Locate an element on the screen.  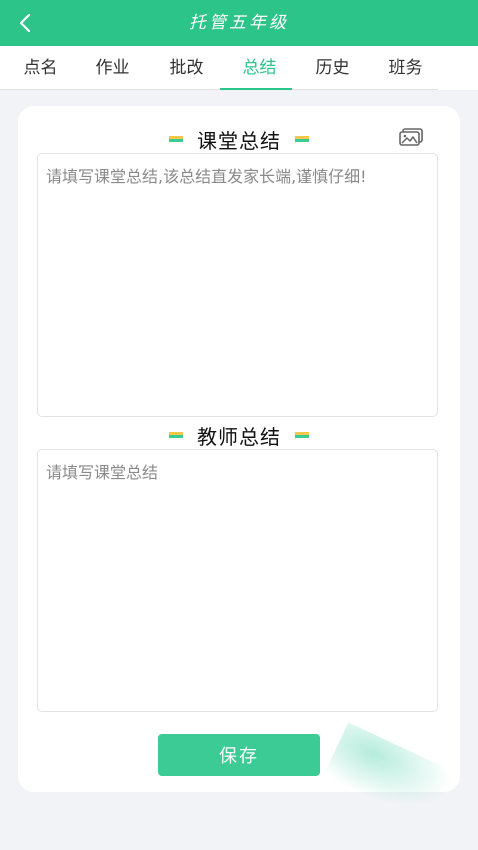
teacher-summary-title: 教师总结 is located at coordinates (239, 436).